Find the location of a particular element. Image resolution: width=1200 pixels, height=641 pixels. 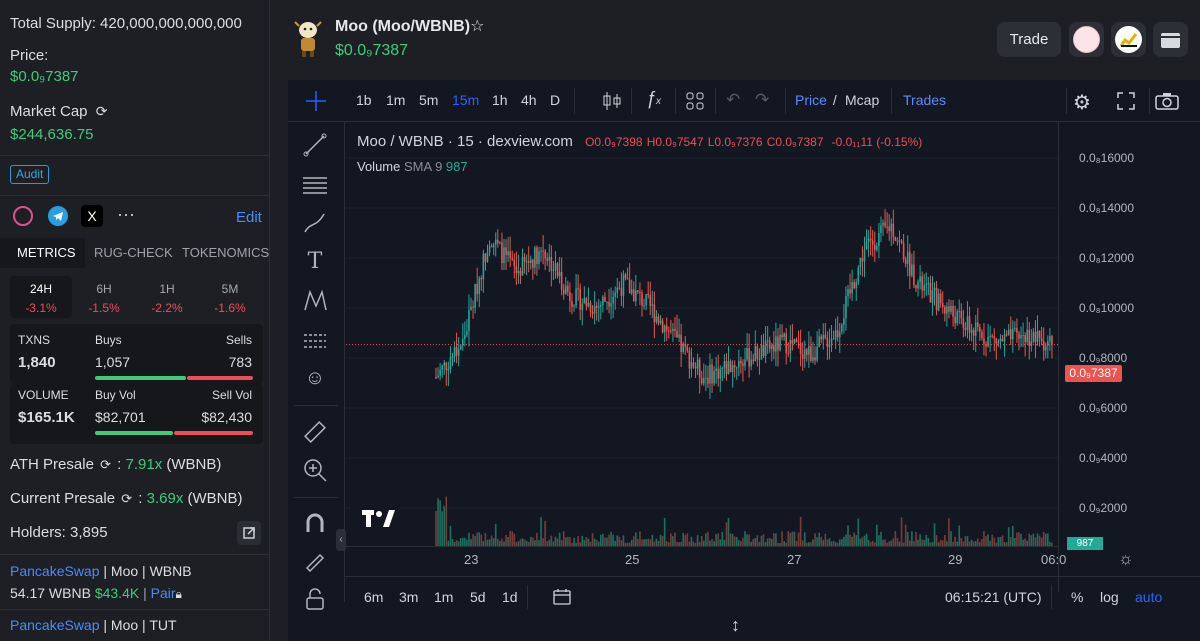

prediction-tool-icon is located at coordinates (315, 340).